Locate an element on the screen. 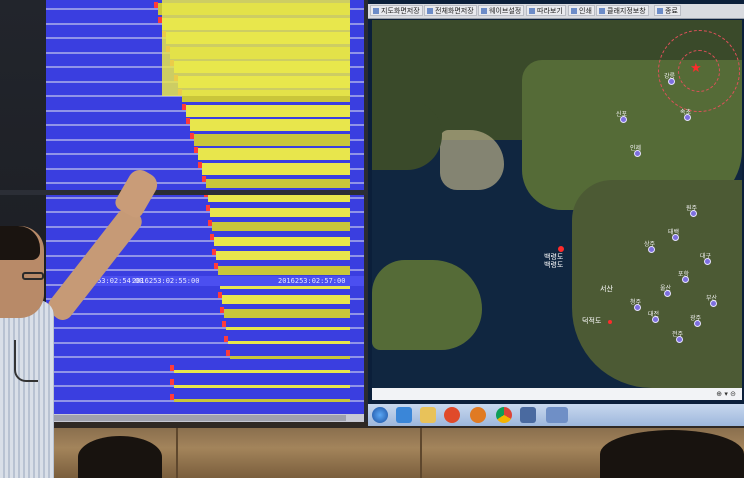  station-label: 강릉 is located at coordinates (670, 76).